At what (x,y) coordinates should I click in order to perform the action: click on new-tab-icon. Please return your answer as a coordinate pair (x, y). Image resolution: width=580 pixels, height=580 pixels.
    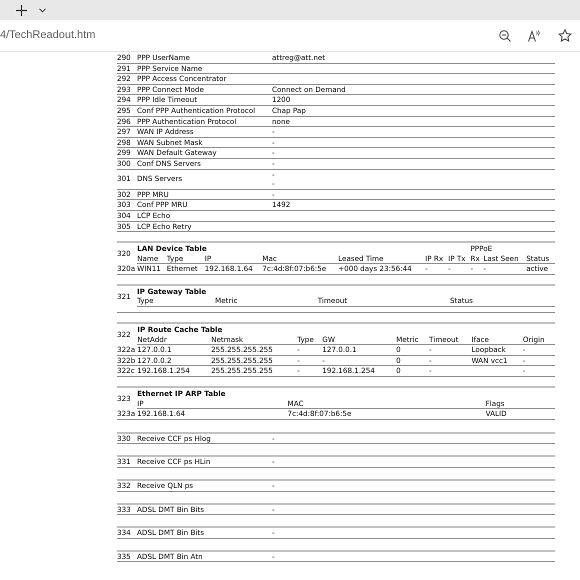
    Looking at the image, I should click on (21, 10).